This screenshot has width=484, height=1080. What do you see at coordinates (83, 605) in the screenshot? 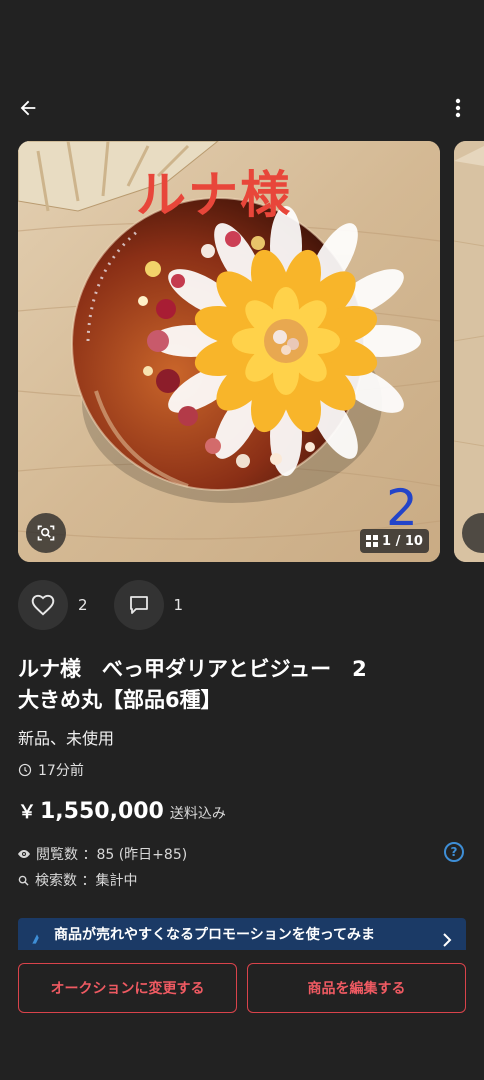
I see `like-count: 2` at bounding box center [83, 605].